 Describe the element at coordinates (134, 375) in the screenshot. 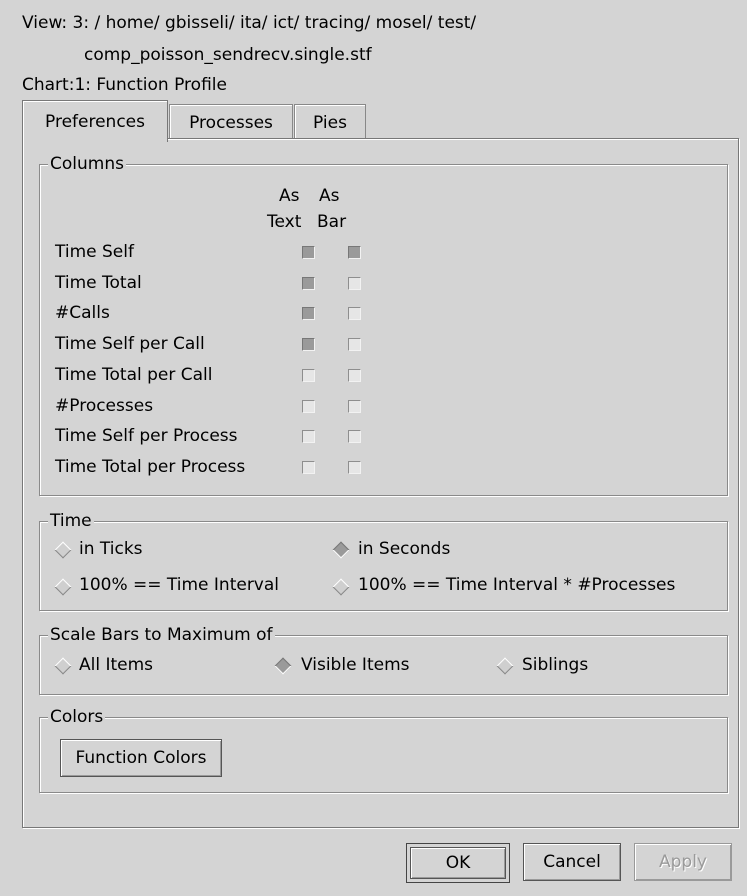

I see `column-row-label: Time Total per Call` at that location.